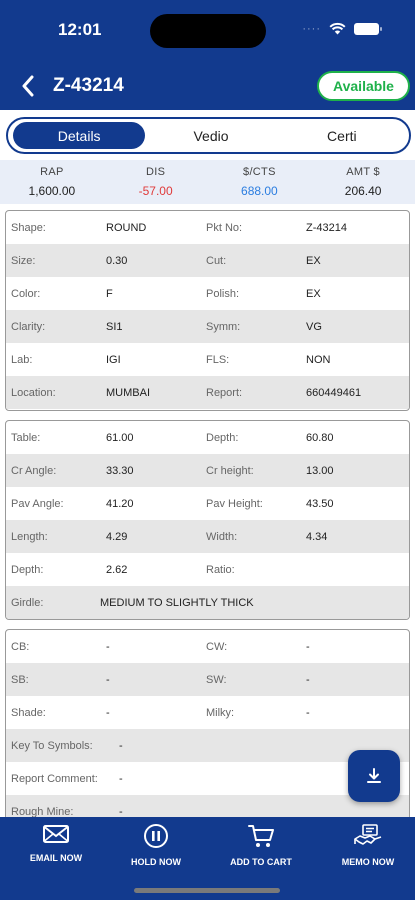 The width and height of the screenshot is (415, 900). I want to click on price-value: 1,600.00, so click(52, 191).